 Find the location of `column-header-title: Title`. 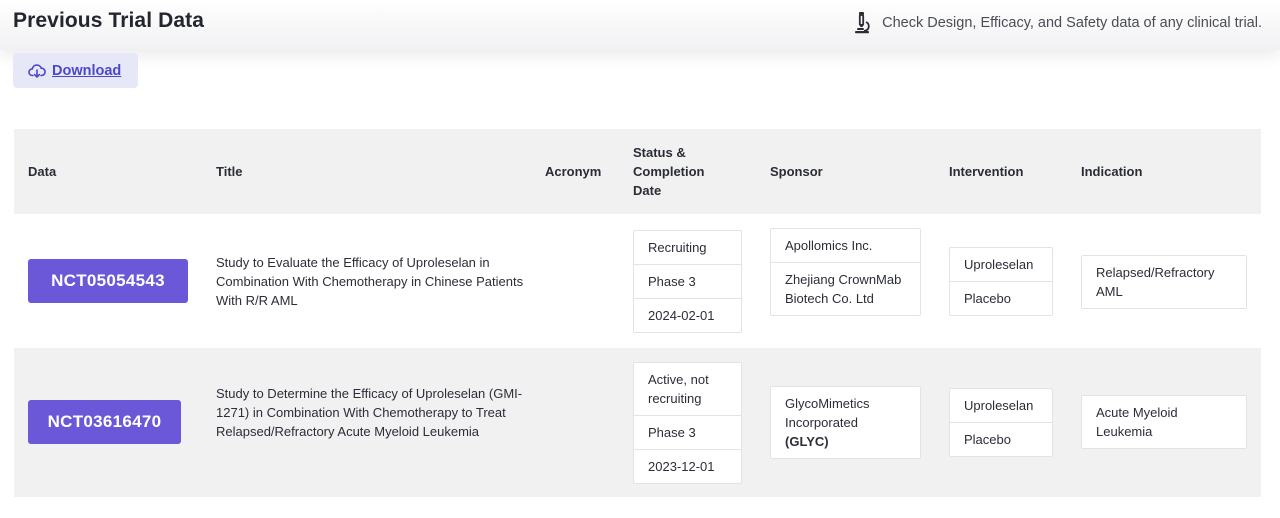

column-header-title: Title is located at coordinates (229, 171).